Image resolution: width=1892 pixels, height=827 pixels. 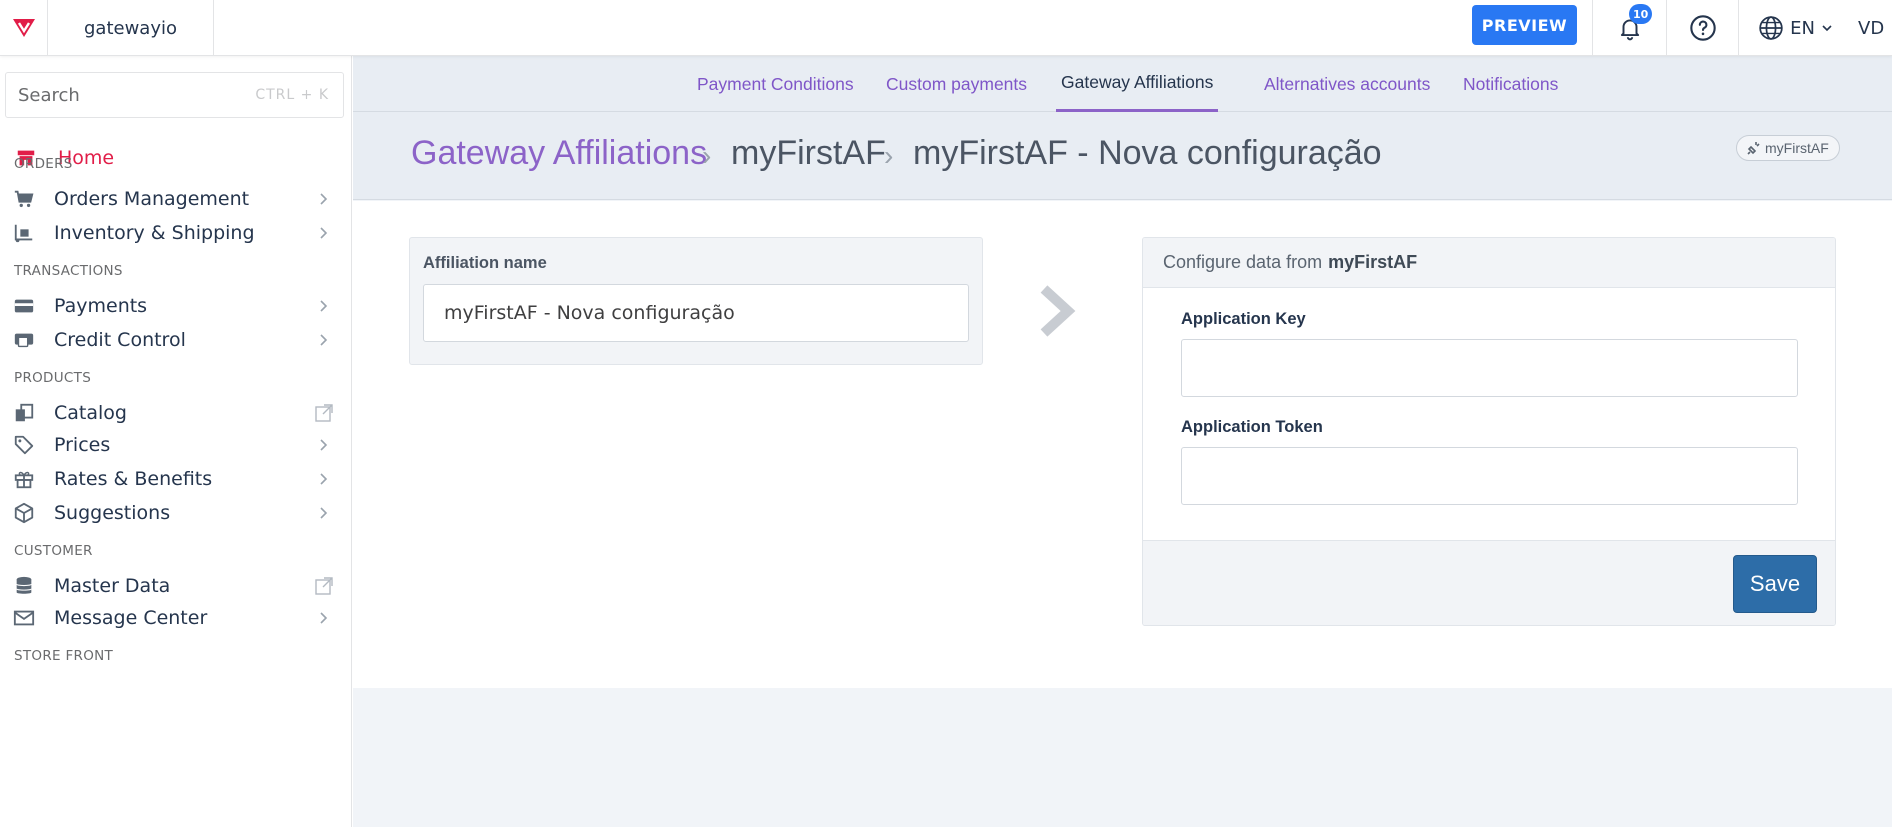 What do you see at coordinates (559, 153) in the screenshot?
I see `breadcrumb-gateway-affiliations: Gateway Affiliations` at bounding box center [559, 153].